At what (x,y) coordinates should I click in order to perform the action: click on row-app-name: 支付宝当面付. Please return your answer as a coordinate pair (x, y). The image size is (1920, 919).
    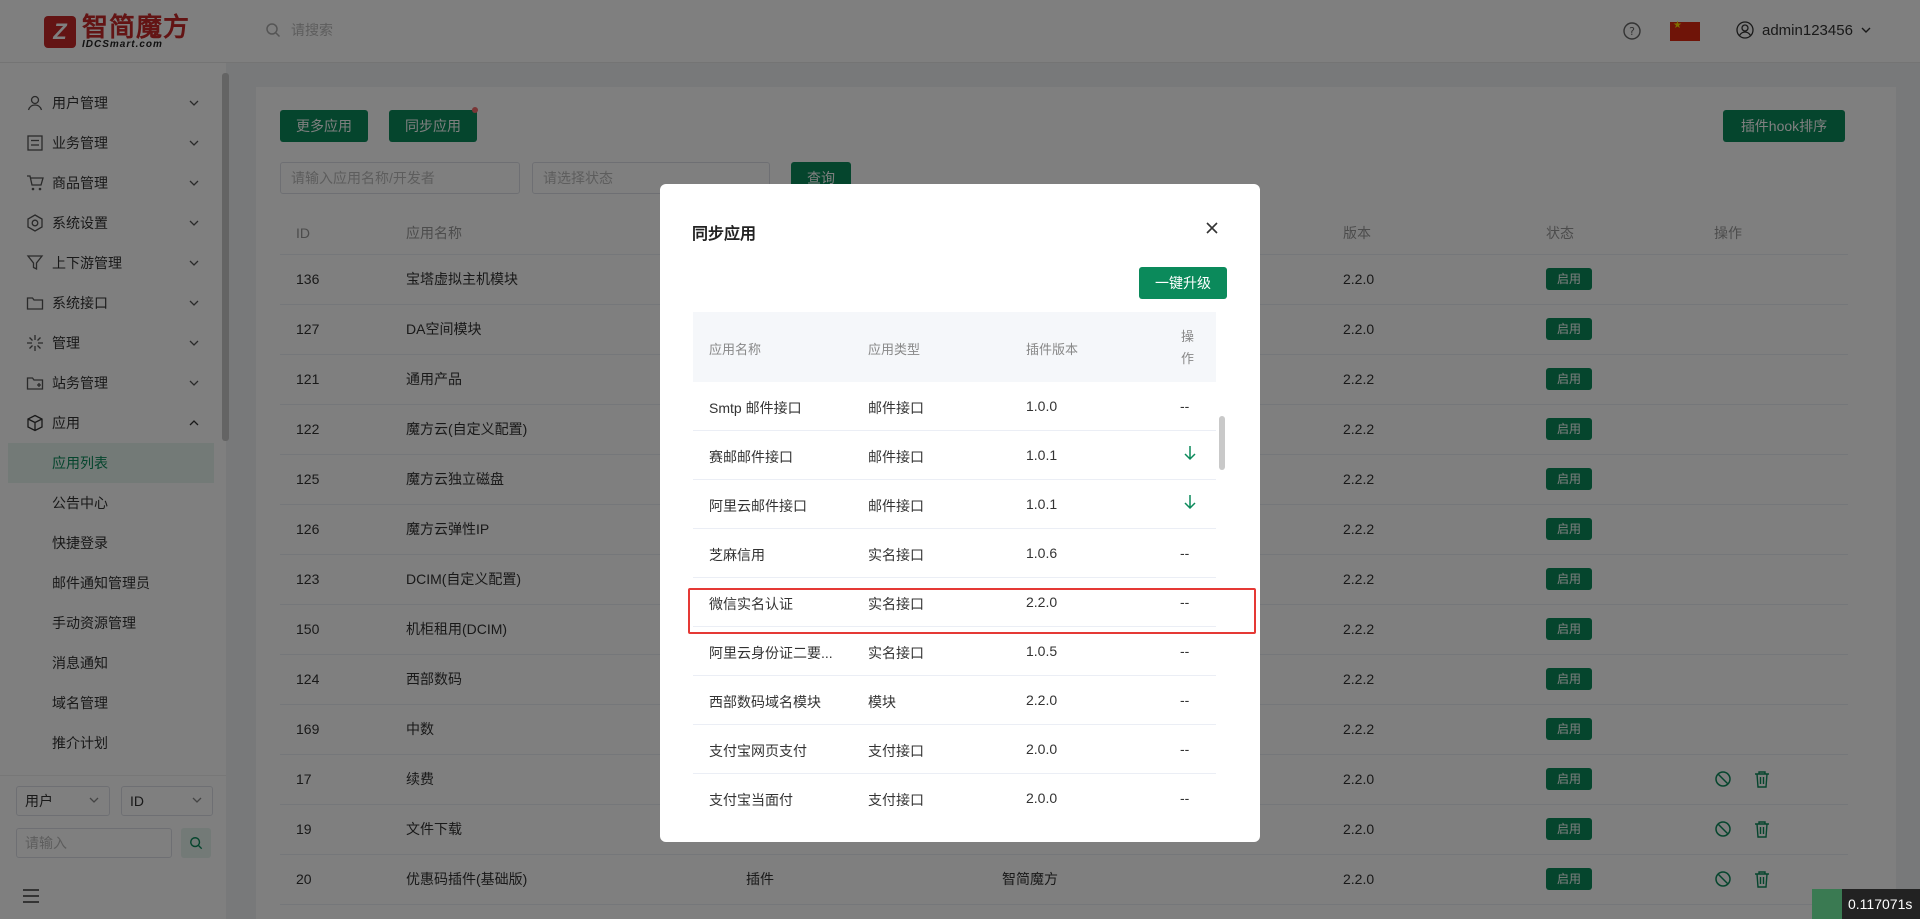
    Looking at the image, I should click on (751, 800).